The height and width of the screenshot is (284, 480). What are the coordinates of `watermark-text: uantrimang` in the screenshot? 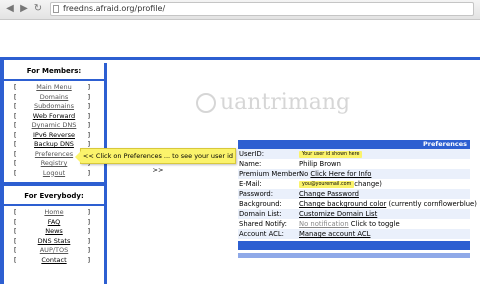 It's located at (285, 102).